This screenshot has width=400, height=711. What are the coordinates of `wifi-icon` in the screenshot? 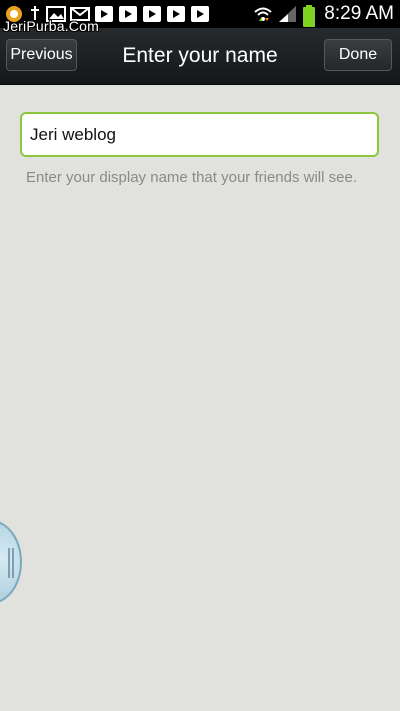 It's located at (263, 14).